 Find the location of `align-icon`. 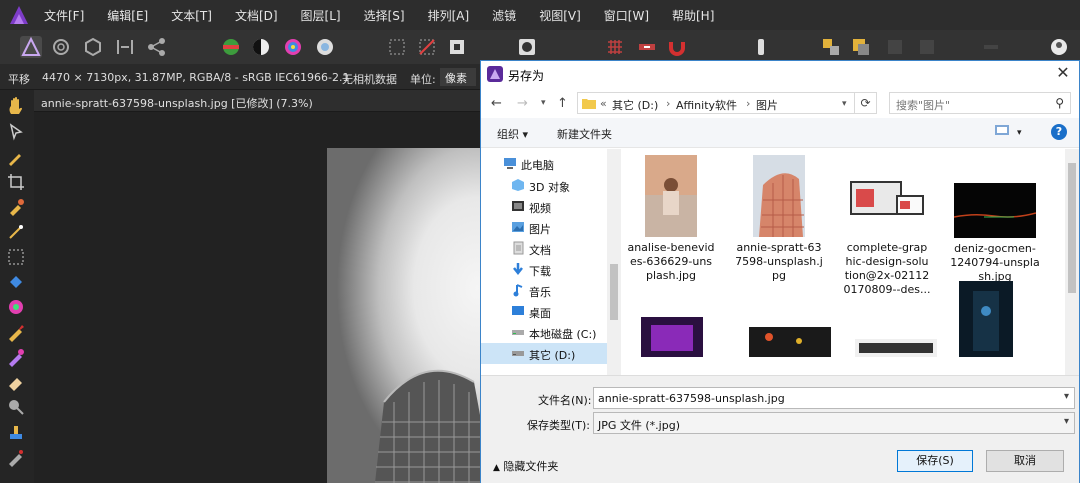

align-icon is located at coordinates (991, 47).